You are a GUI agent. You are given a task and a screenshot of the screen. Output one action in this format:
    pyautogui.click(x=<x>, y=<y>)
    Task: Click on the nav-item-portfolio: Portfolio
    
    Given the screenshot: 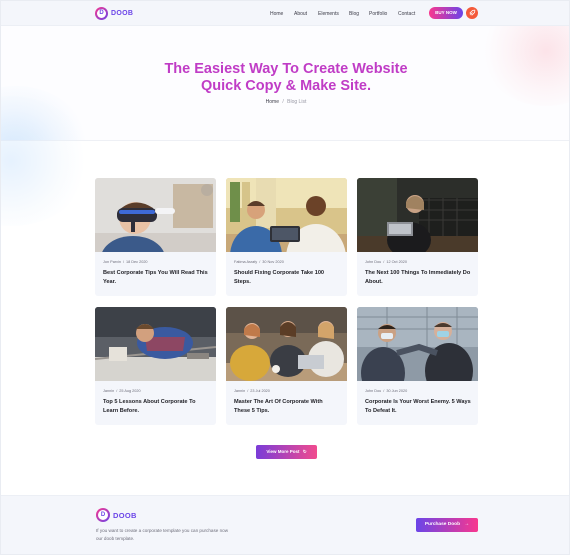 What is the action you would take?
    pyautogui.click(x=378, y=14)
    